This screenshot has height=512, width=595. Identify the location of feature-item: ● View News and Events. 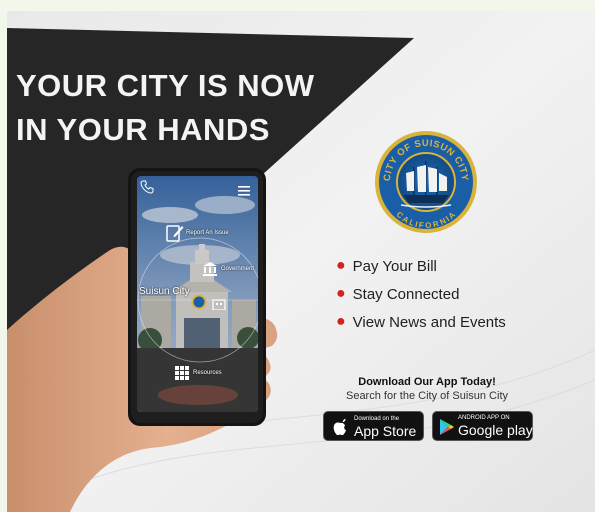
(421, 322).